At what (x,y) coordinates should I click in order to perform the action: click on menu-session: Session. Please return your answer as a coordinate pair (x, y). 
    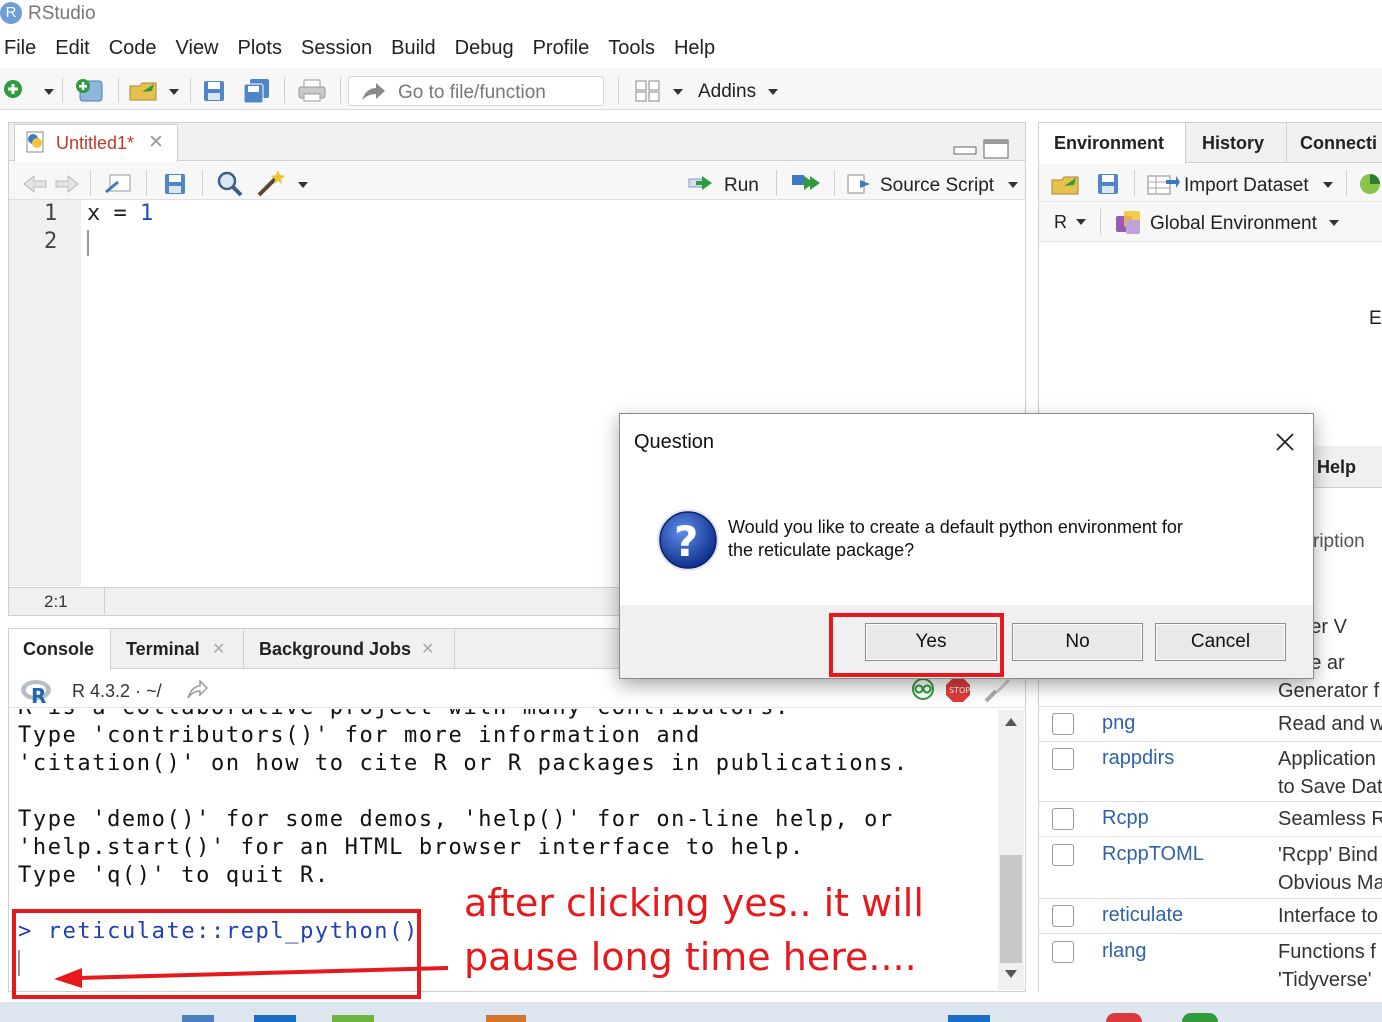
    Looking at the image, I should click on (340, 49).